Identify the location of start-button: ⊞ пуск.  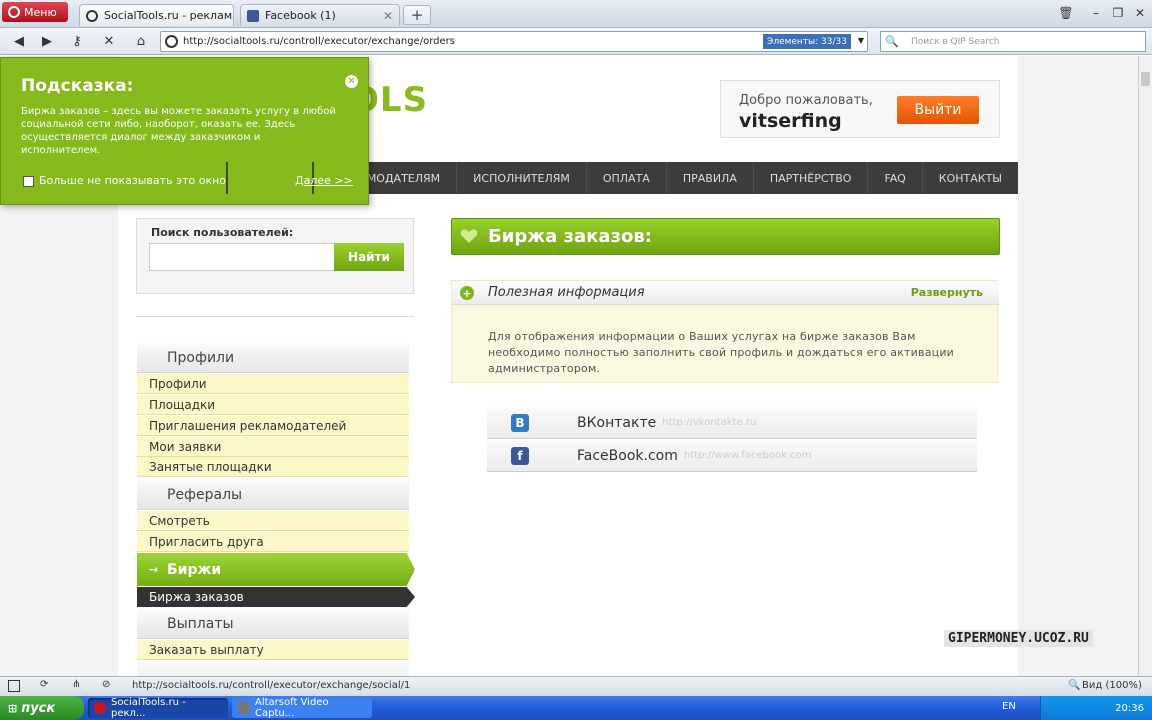
(42, 708).